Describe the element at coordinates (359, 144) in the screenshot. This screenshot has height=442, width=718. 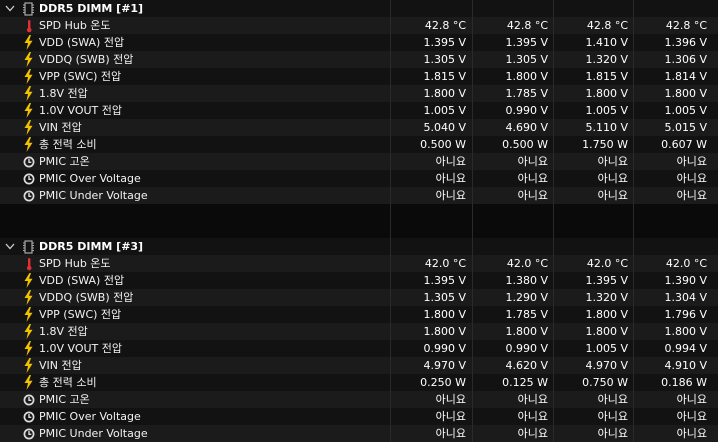
I see `sensor-row: 총 전력 소비 0.500 W 0.500 W 1.750 W 0.607 W` at that location.